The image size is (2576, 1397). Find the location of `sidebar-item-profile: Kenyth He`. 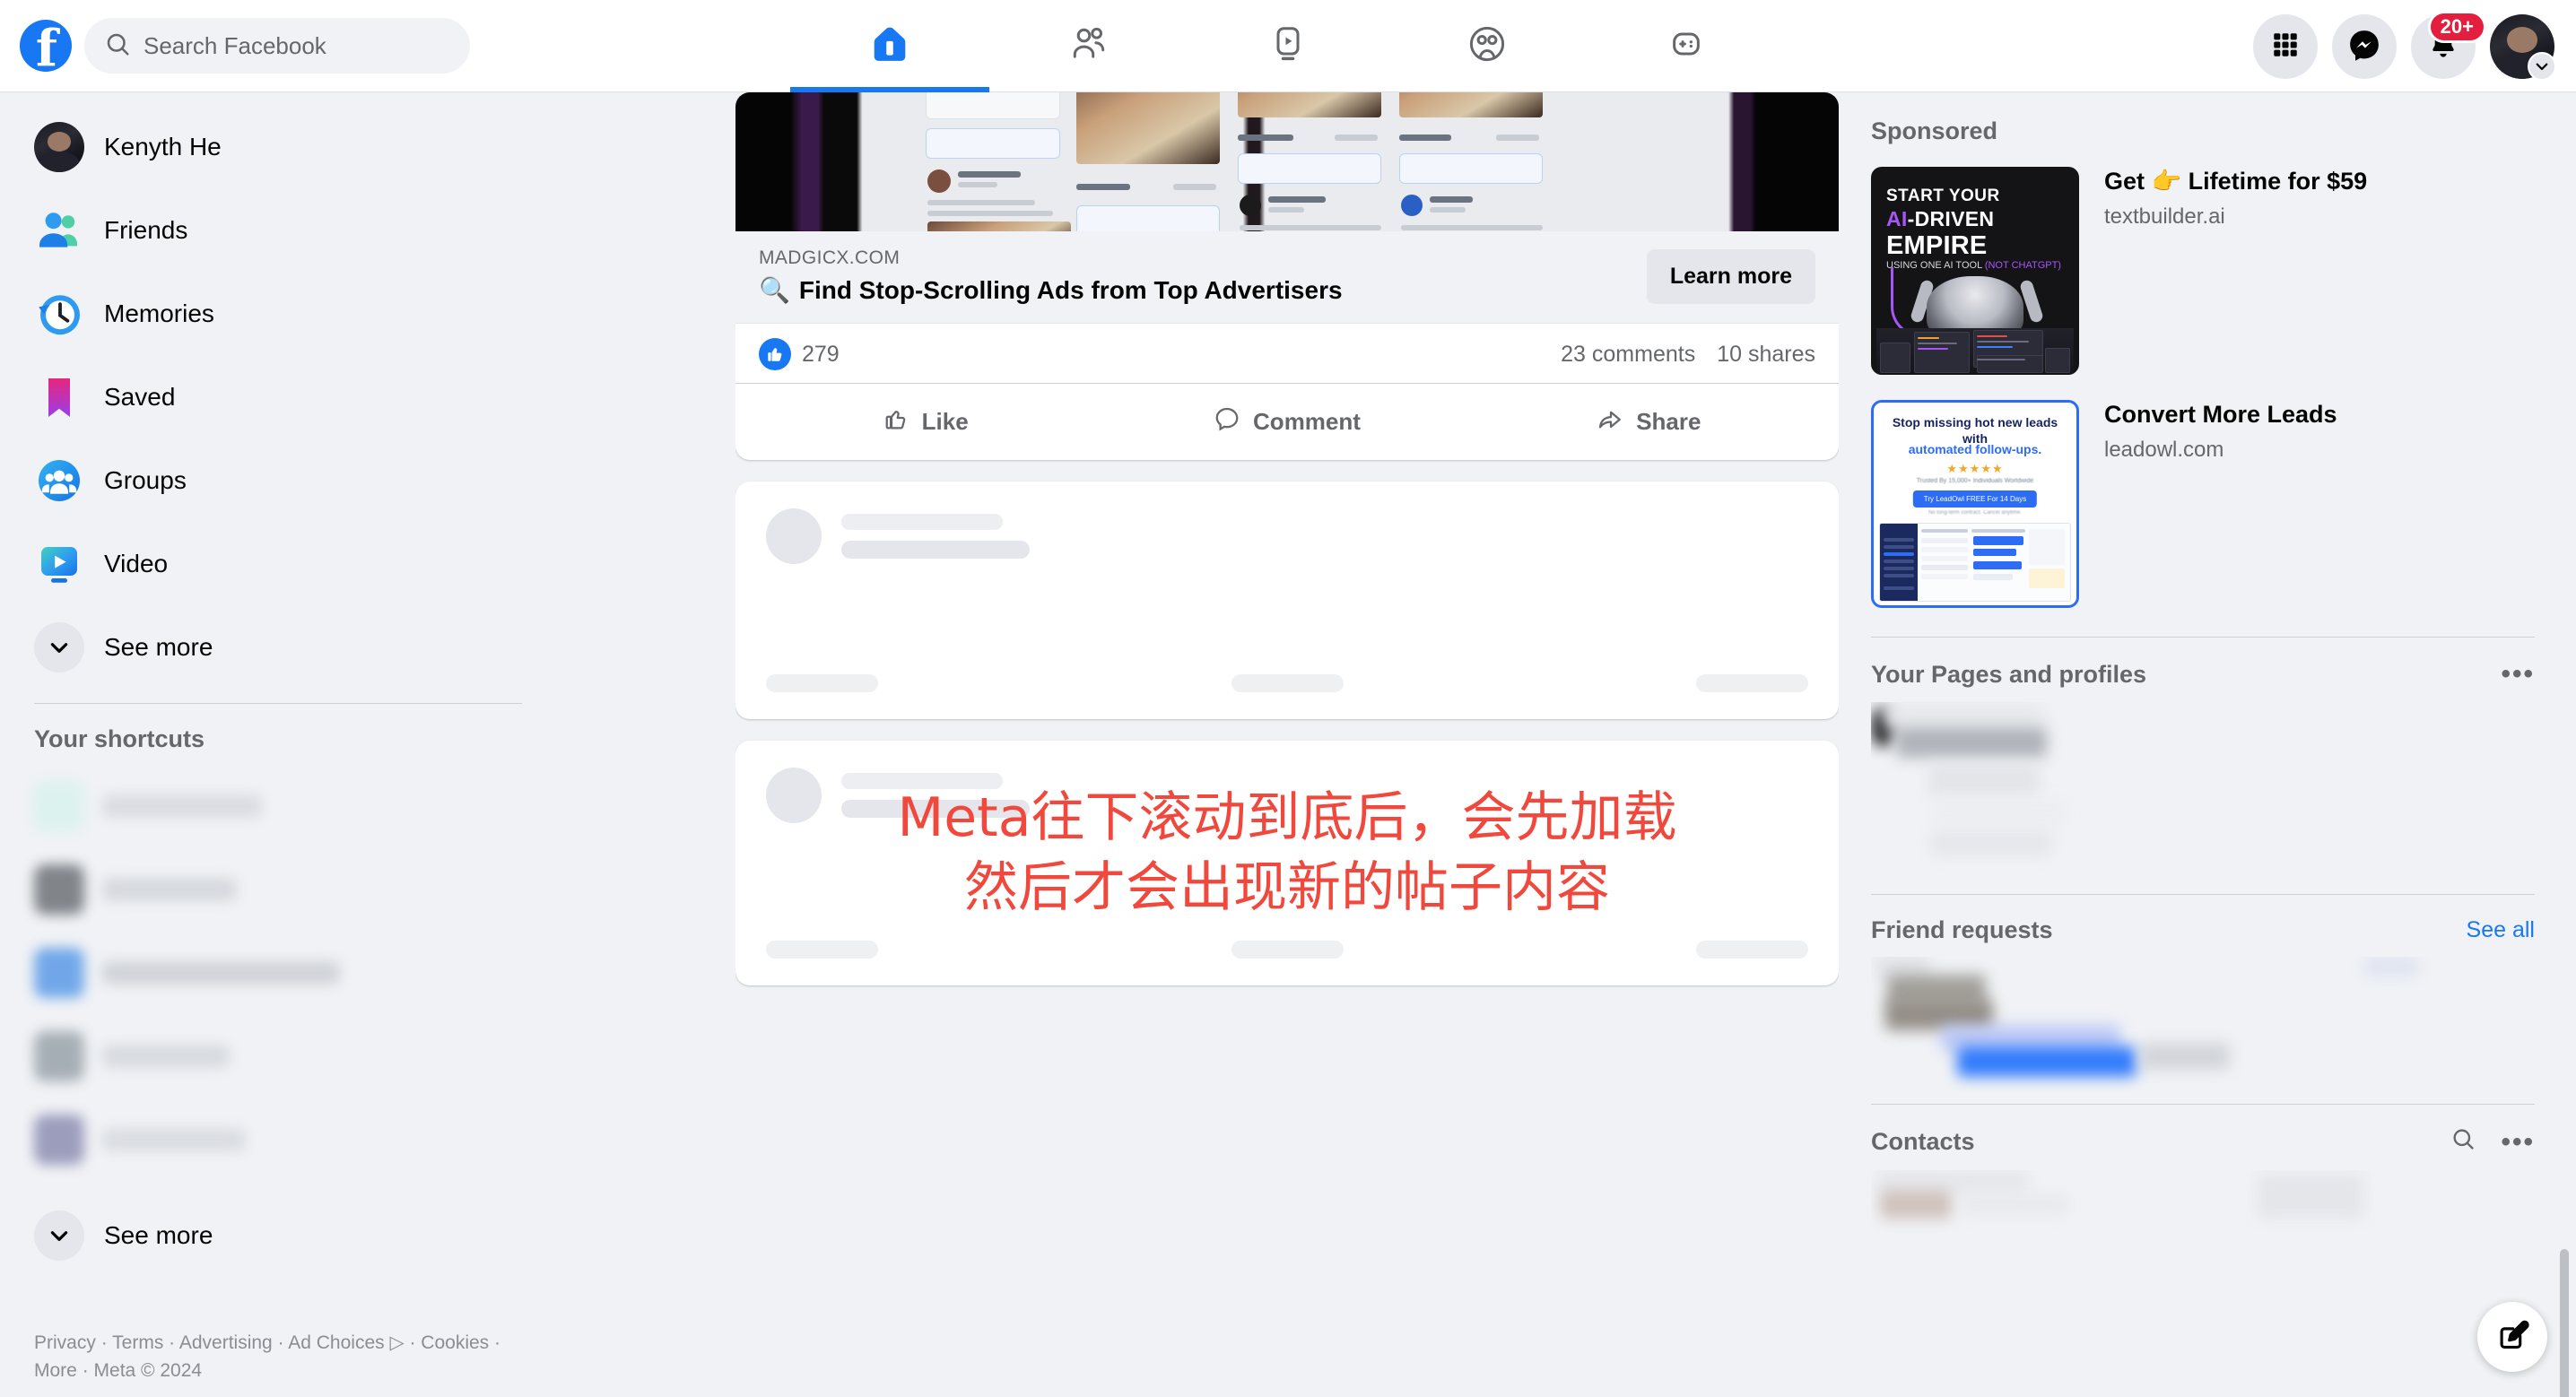

sidebar-item-profile: Kenyth He is located at coordinates (278, 146).